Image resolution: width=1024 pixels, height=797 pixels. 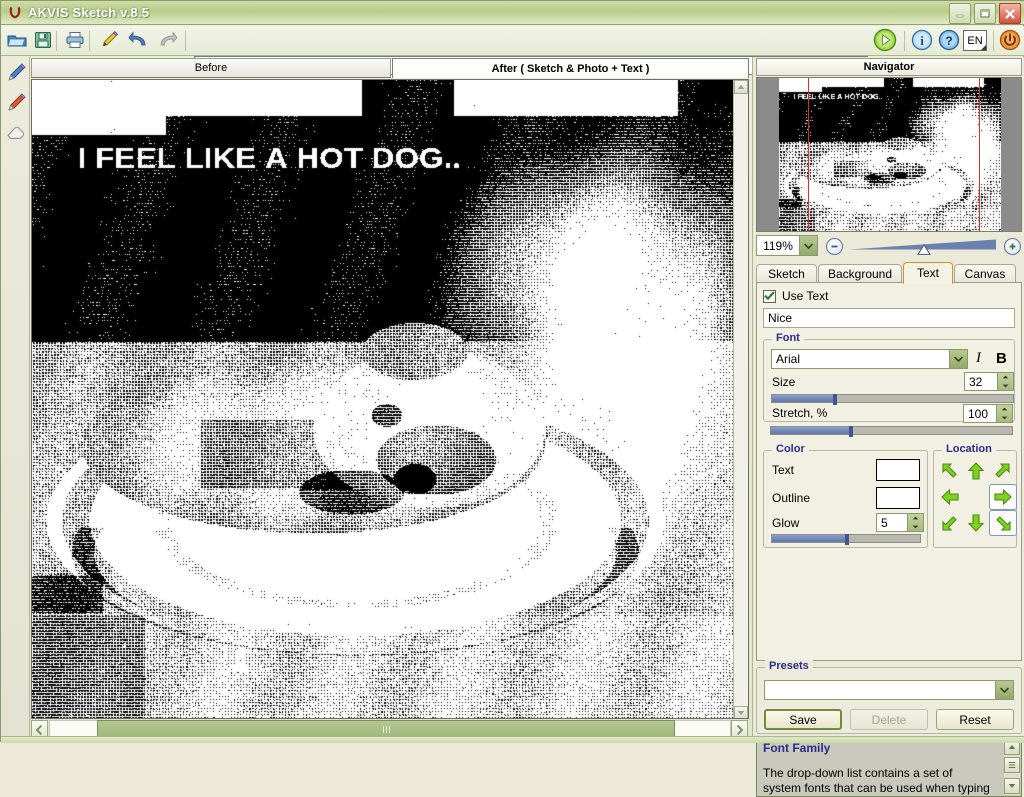 What do you see at coordinates (512, 13) in the screenshot?
I see `title-bar: AKVIS Sketch v.8.5` at bounding box center [512, 13].